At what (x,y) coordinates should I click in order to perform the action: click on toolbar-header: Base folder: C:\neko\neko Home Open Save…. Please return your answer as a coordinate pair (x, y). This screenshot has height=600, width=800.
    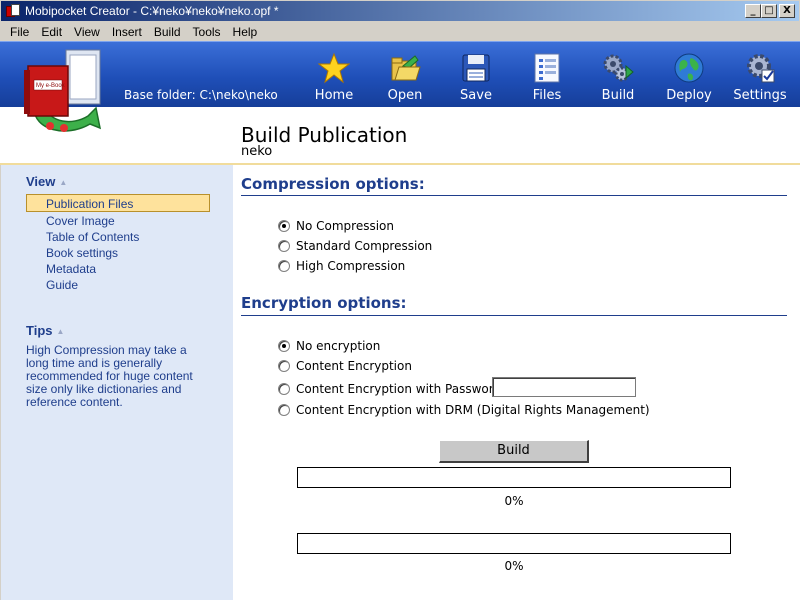
    Looking at the image, I should click on (400, 74).